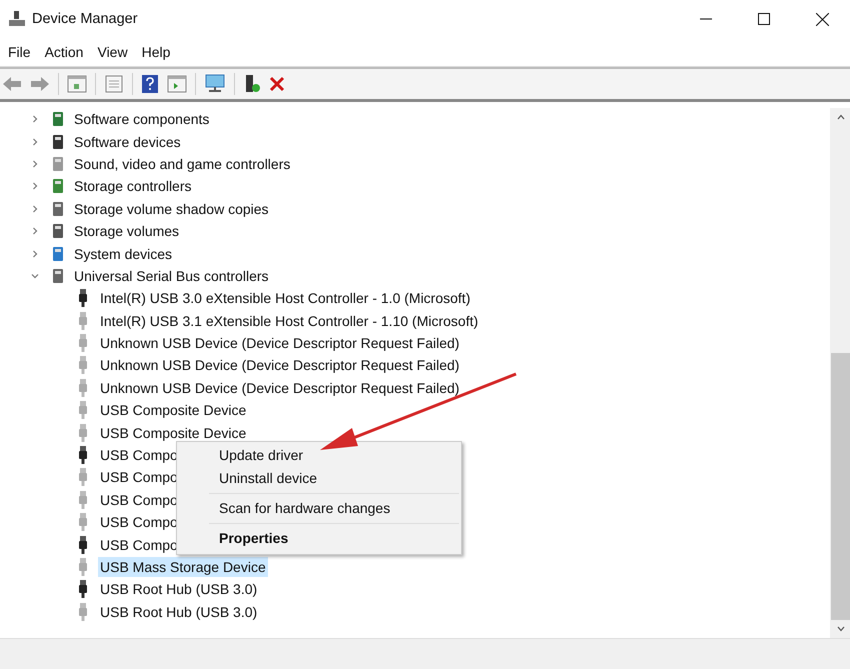 The width and height of the screenshot is (850, 669). Describe the element at coordinates (215, 84) in the screenshot. I see `monitor-icon` at that location.